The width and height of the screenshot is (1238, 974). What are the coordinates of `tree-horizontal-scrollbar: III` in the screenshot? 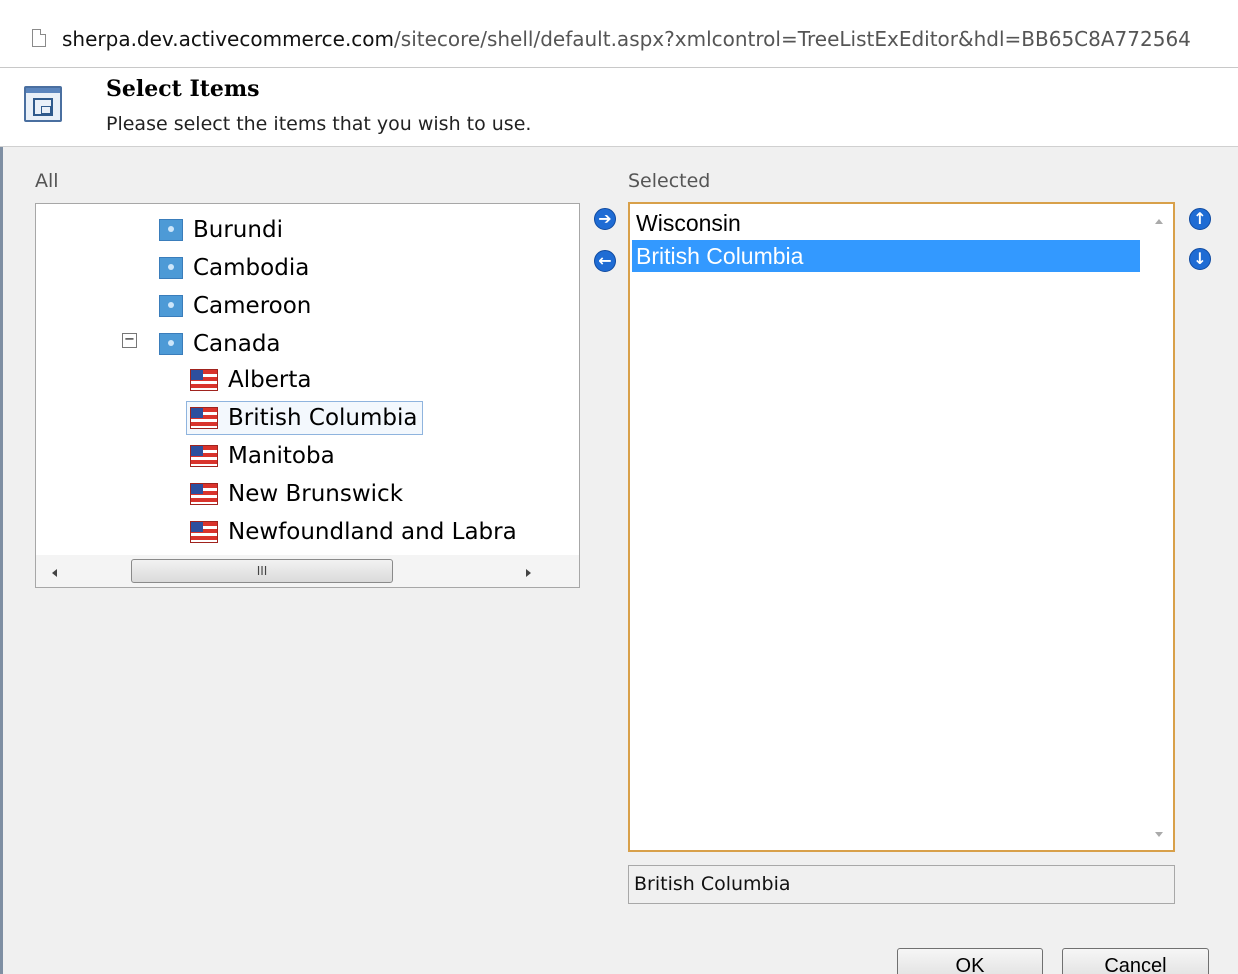 It's located at (307, 571).